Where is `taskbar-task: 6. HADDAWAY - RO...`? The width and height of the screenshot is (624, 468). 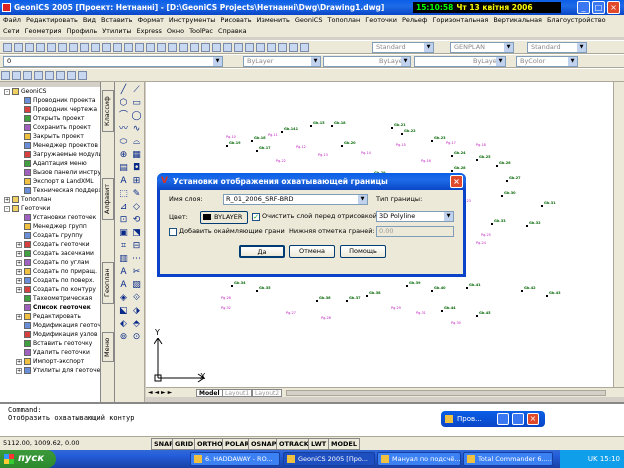 taskbar-task: 6. HADDAWAY - RO... is located at coordinates (235, 459).